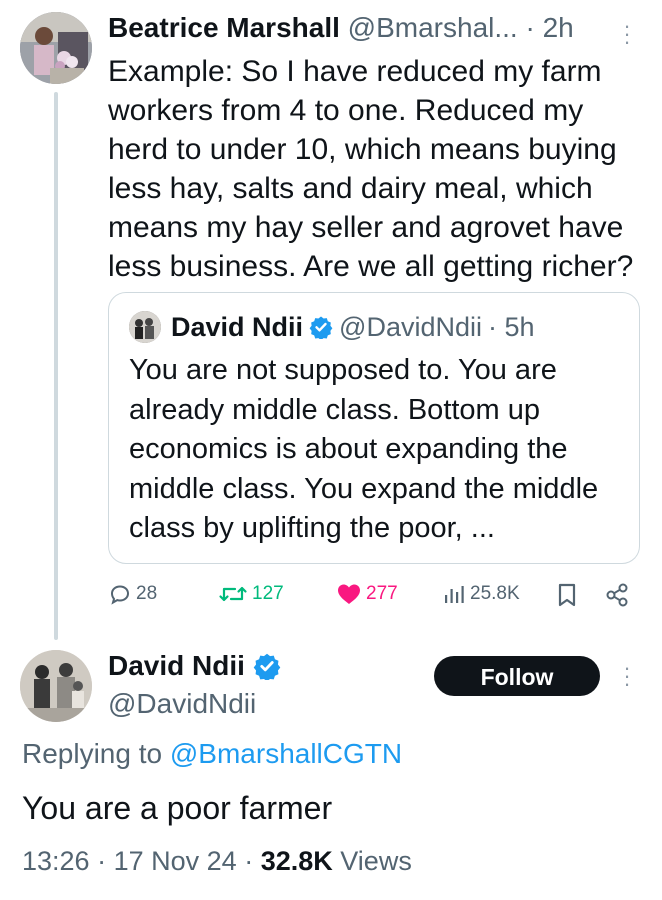  Describe the element at coordinates (376, 861) in the screenshot. I see `views-label: Views` at that location.